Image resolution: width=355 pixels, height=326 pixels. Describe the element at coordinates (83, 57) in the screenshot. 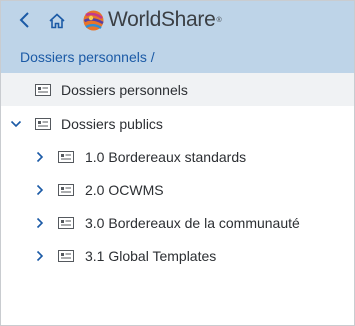

I see `breadcrumb-item-dossiers-personnels: Dossiers personnels` at that location.